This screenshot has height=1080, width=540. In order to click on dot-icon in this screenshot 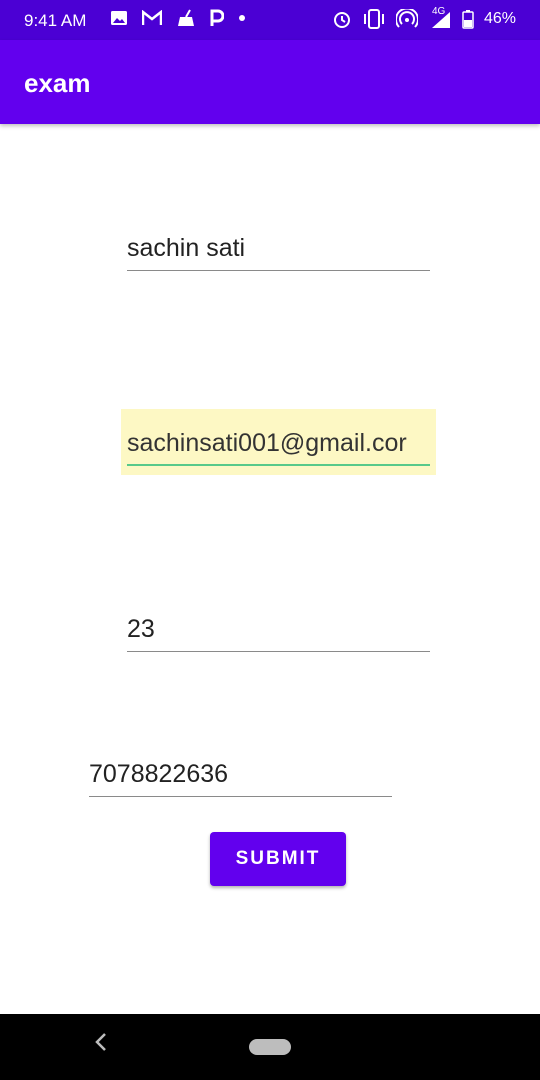, I will do `click(242, 18)`.